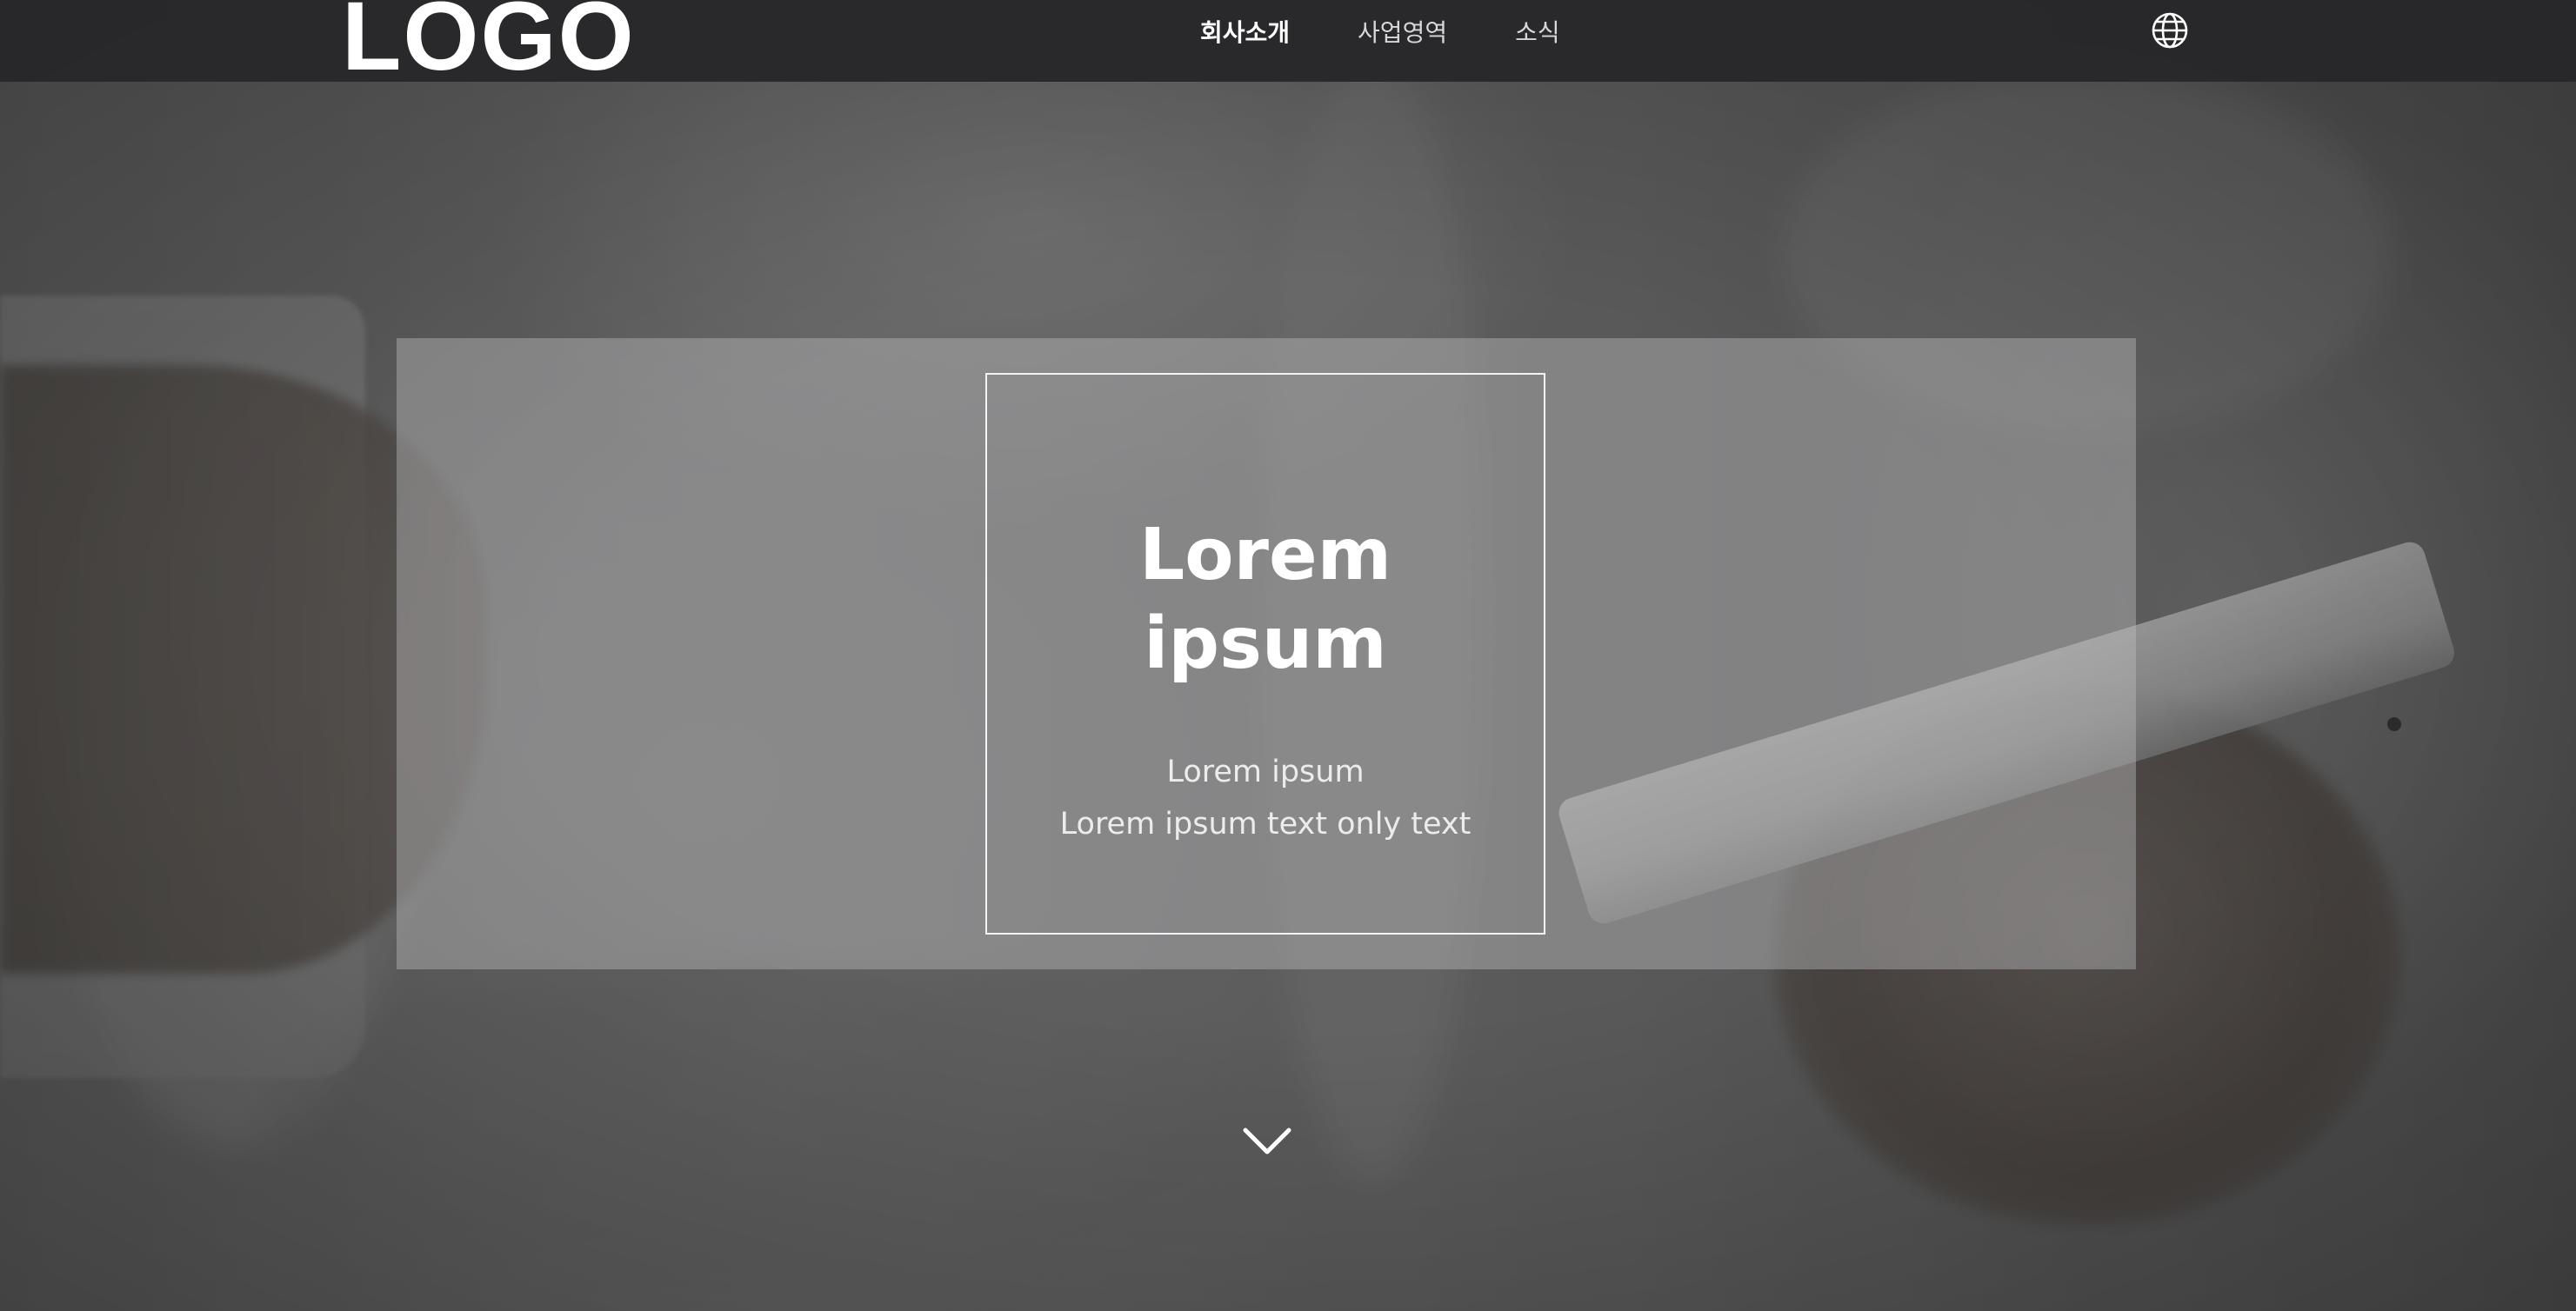 This screenshot has height=1311, width=2576. Describe the element at coordinates (1402, 32) in the screenshot. I see `nav-item-business-area: 사업영역` at that location.